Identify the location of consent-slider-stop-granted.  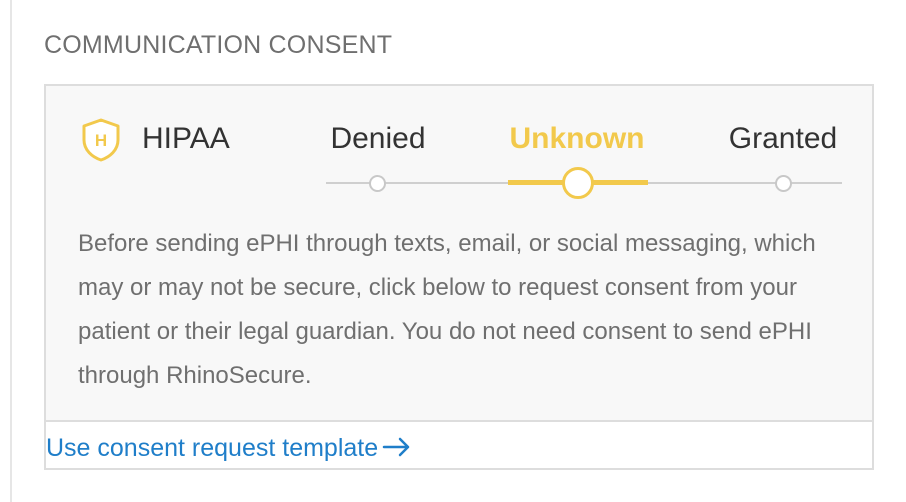
(783, 183).